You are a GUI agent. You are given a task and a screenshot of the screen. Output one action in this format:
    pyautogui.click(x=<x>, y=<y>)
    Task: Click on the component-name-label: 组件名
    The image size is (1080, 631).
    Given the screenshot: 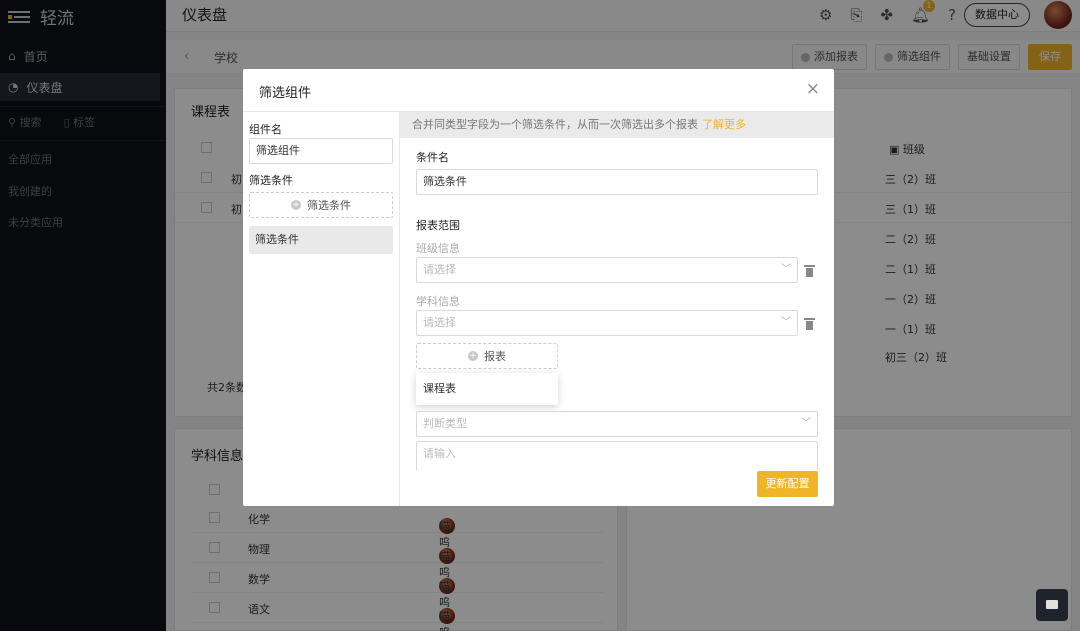 What is the action you would take?
    pyautogui.click(x=265, y=129)
    